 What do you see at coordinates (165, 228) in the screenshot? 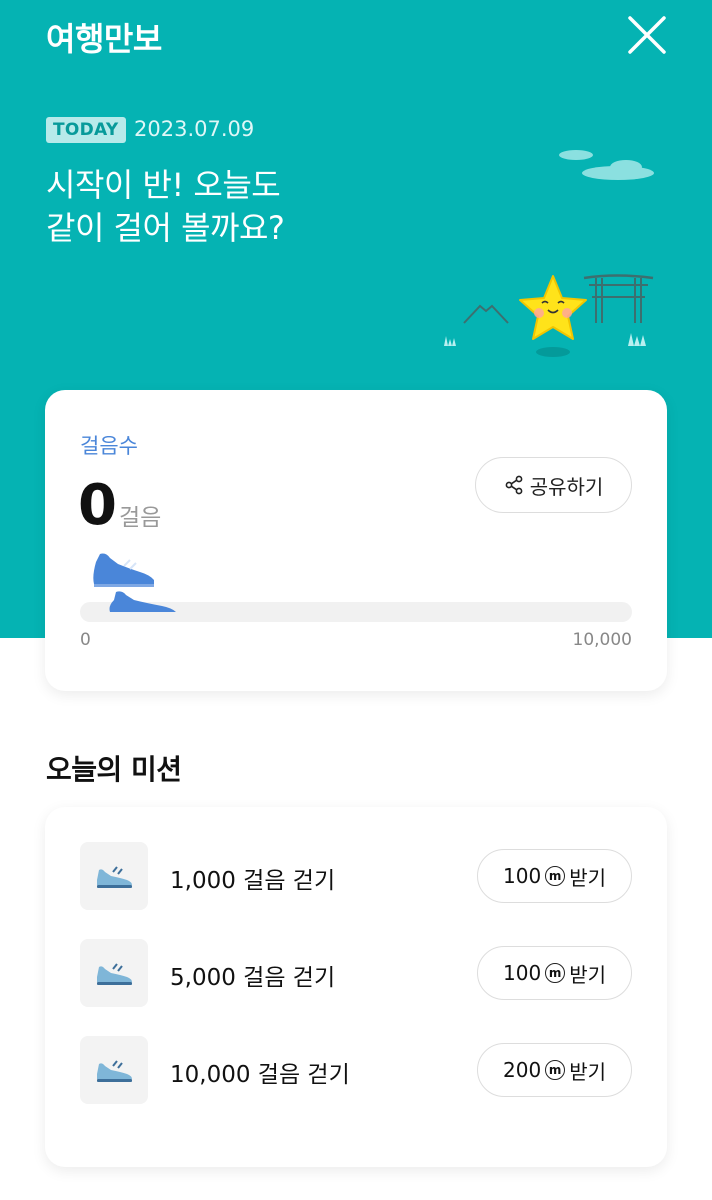
I see `greeting-line-2: 같이 걸어 볼까요?` at bounding box center [165, 228].